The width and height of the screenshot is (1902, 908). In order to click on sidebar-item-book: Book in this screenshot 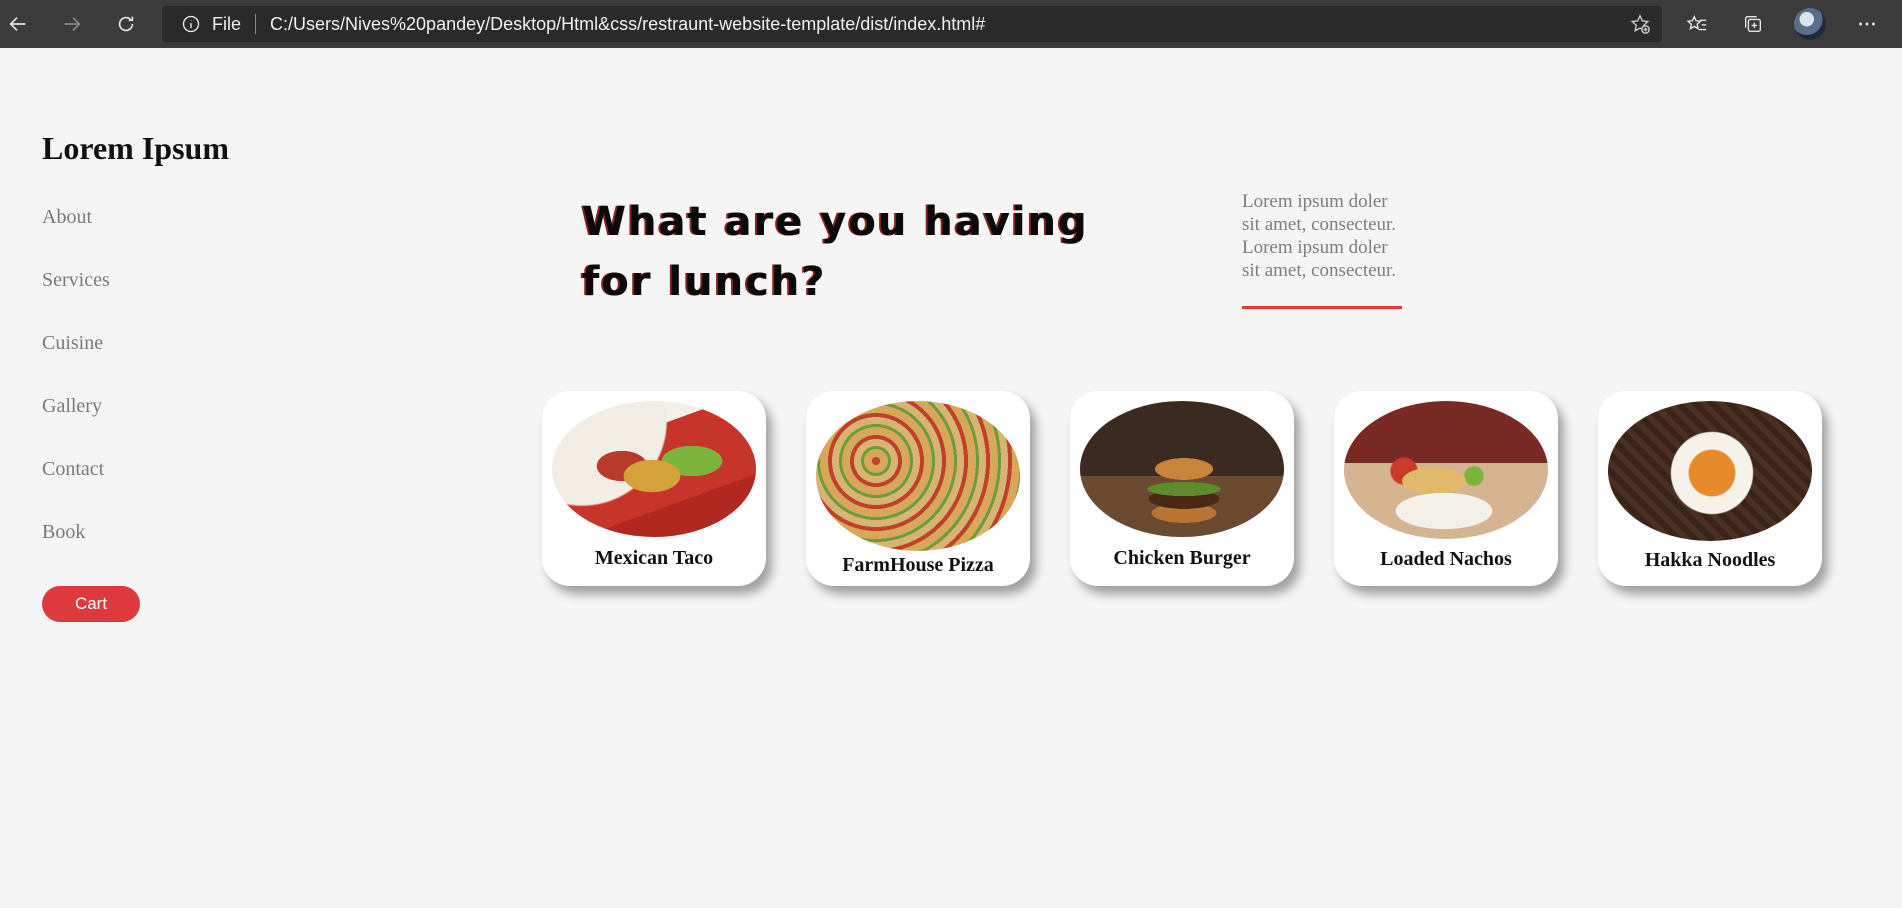, I will do `click(76, 552)`.